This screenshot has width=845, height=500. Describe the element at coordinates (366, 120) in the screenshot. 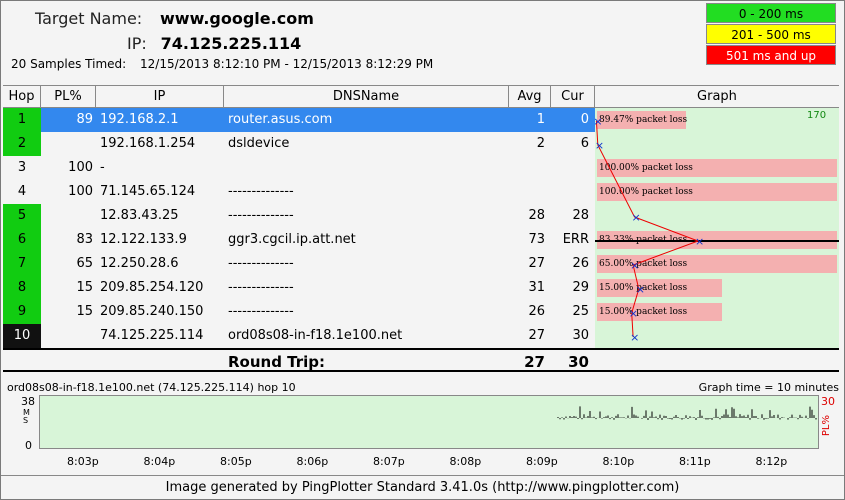

I see `dns-cell: router.asus.com` at that location.